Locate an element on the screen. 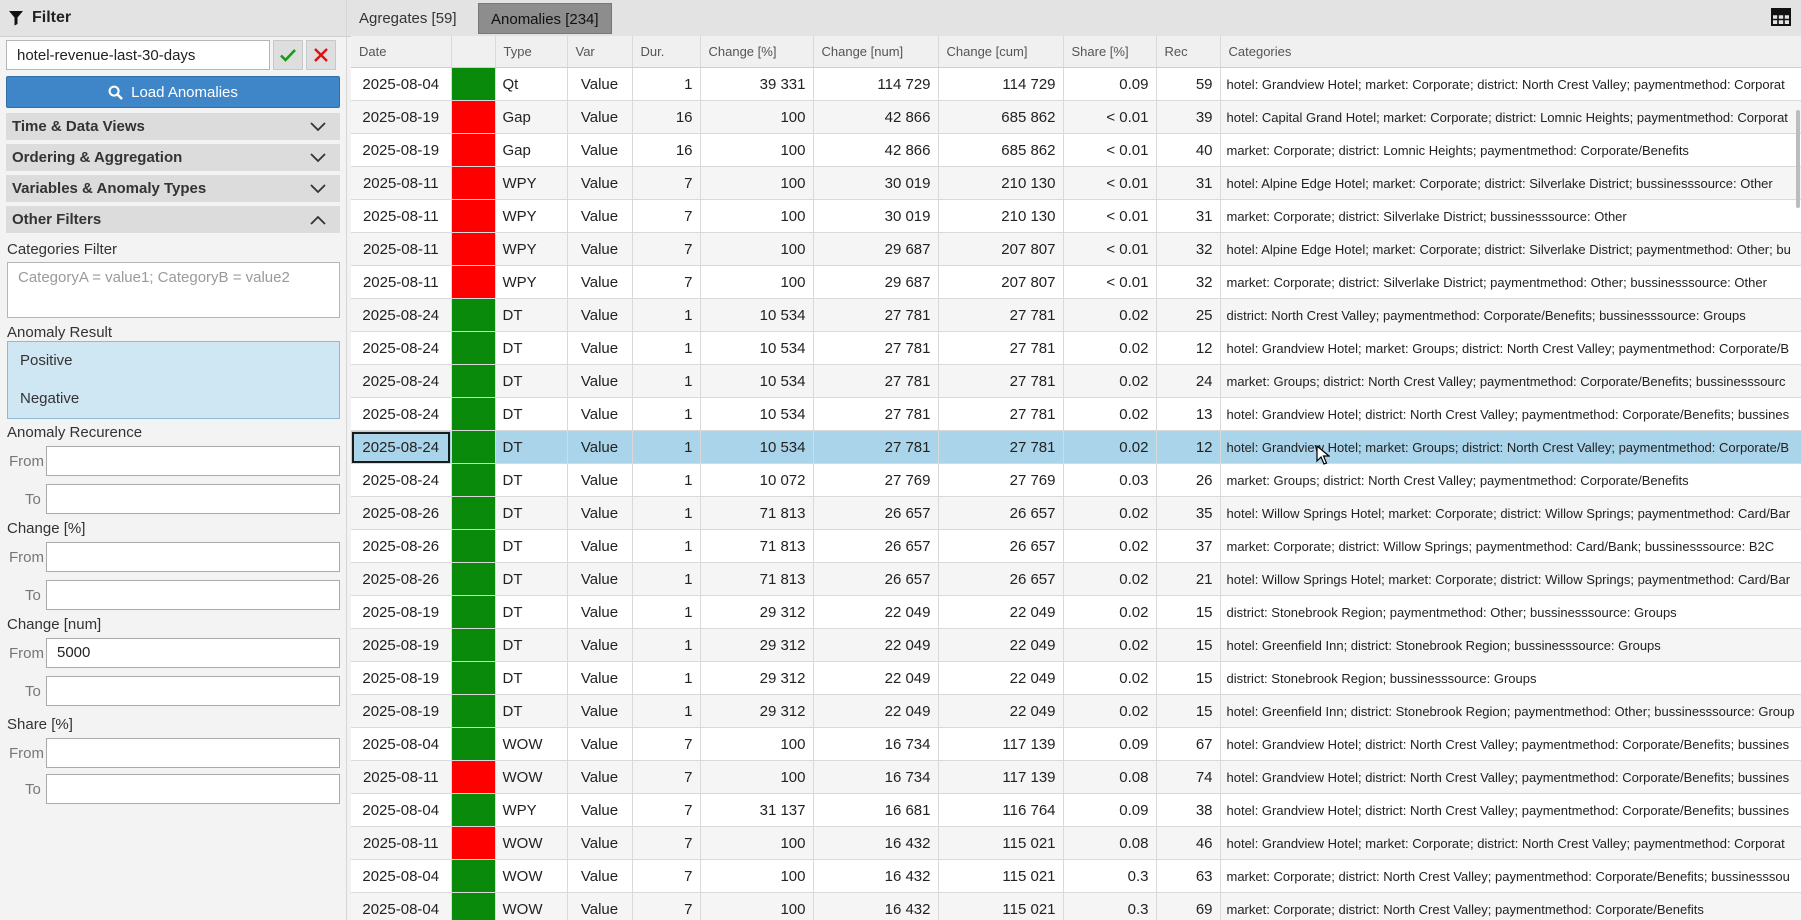  load-anomalies-button: Load Anomalies is located at coordinates (173, 92).